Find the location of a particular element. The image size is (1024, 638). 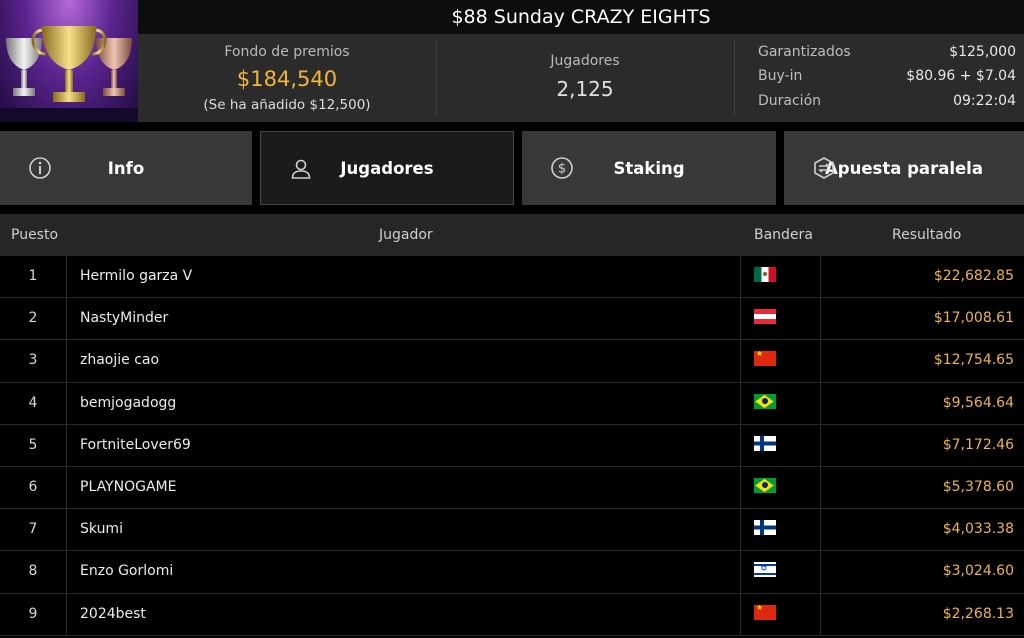

detail-row-buyin: Buy-in $80.96 + $7.04 is located at coordinates (887, 78).